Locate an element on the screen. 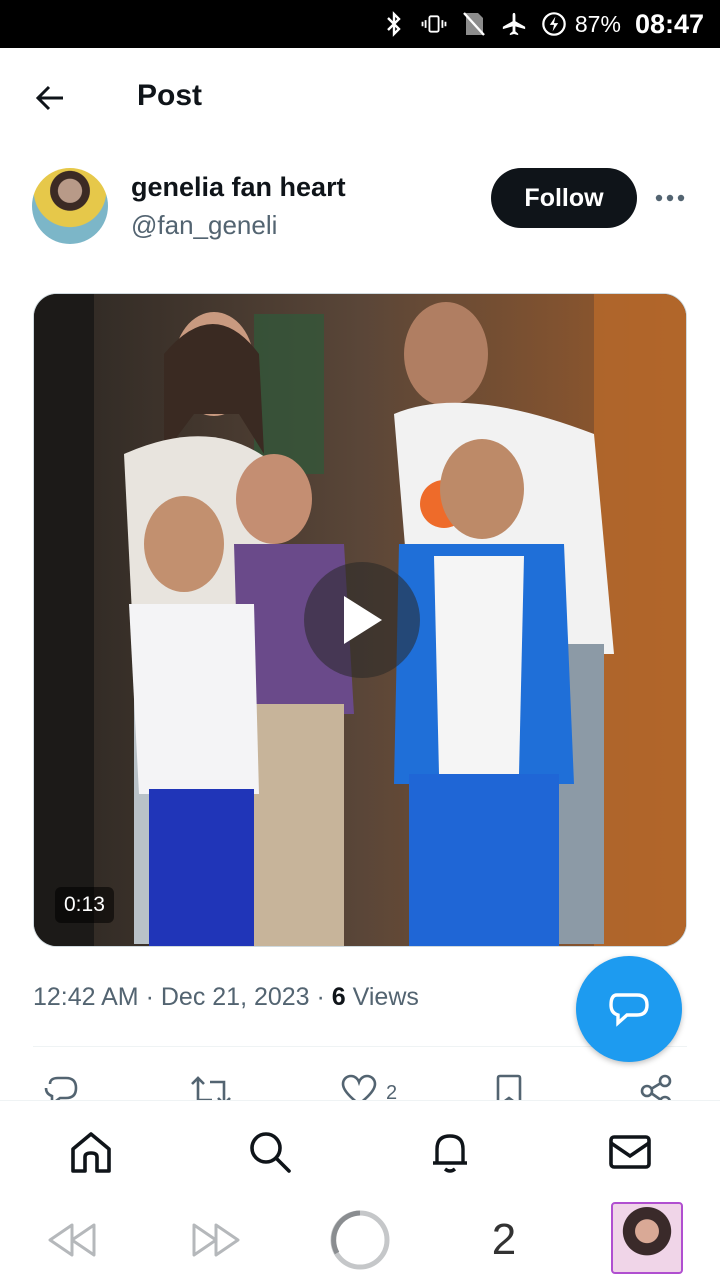 This screenshot has width=720, height=1280. author-avatar is located at coordinates (70, 206).